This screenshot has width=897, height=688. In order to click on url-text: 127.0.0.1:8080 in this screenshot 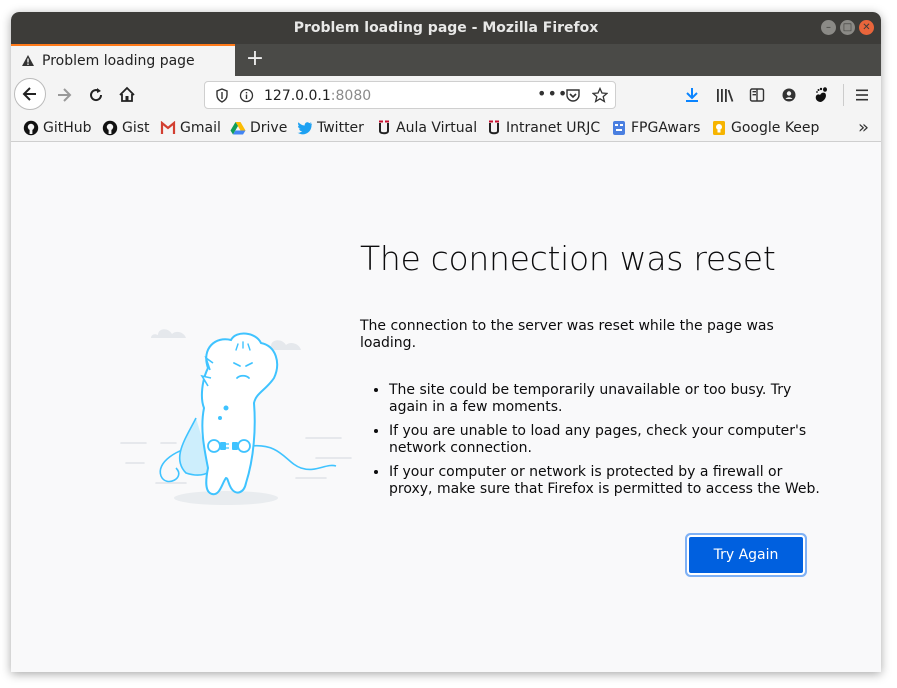, I will do `click(317, 96)`.